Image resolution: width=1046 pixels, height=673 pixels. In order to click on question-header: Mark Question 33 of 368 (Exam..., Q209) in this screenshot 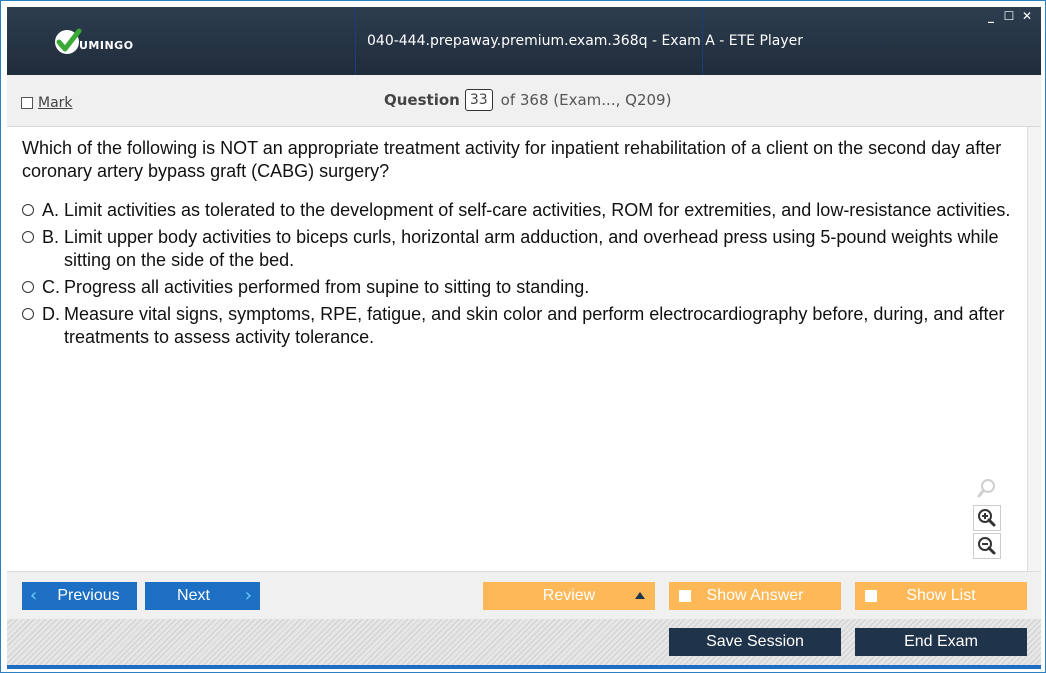, I will do `click(524, 101)`.